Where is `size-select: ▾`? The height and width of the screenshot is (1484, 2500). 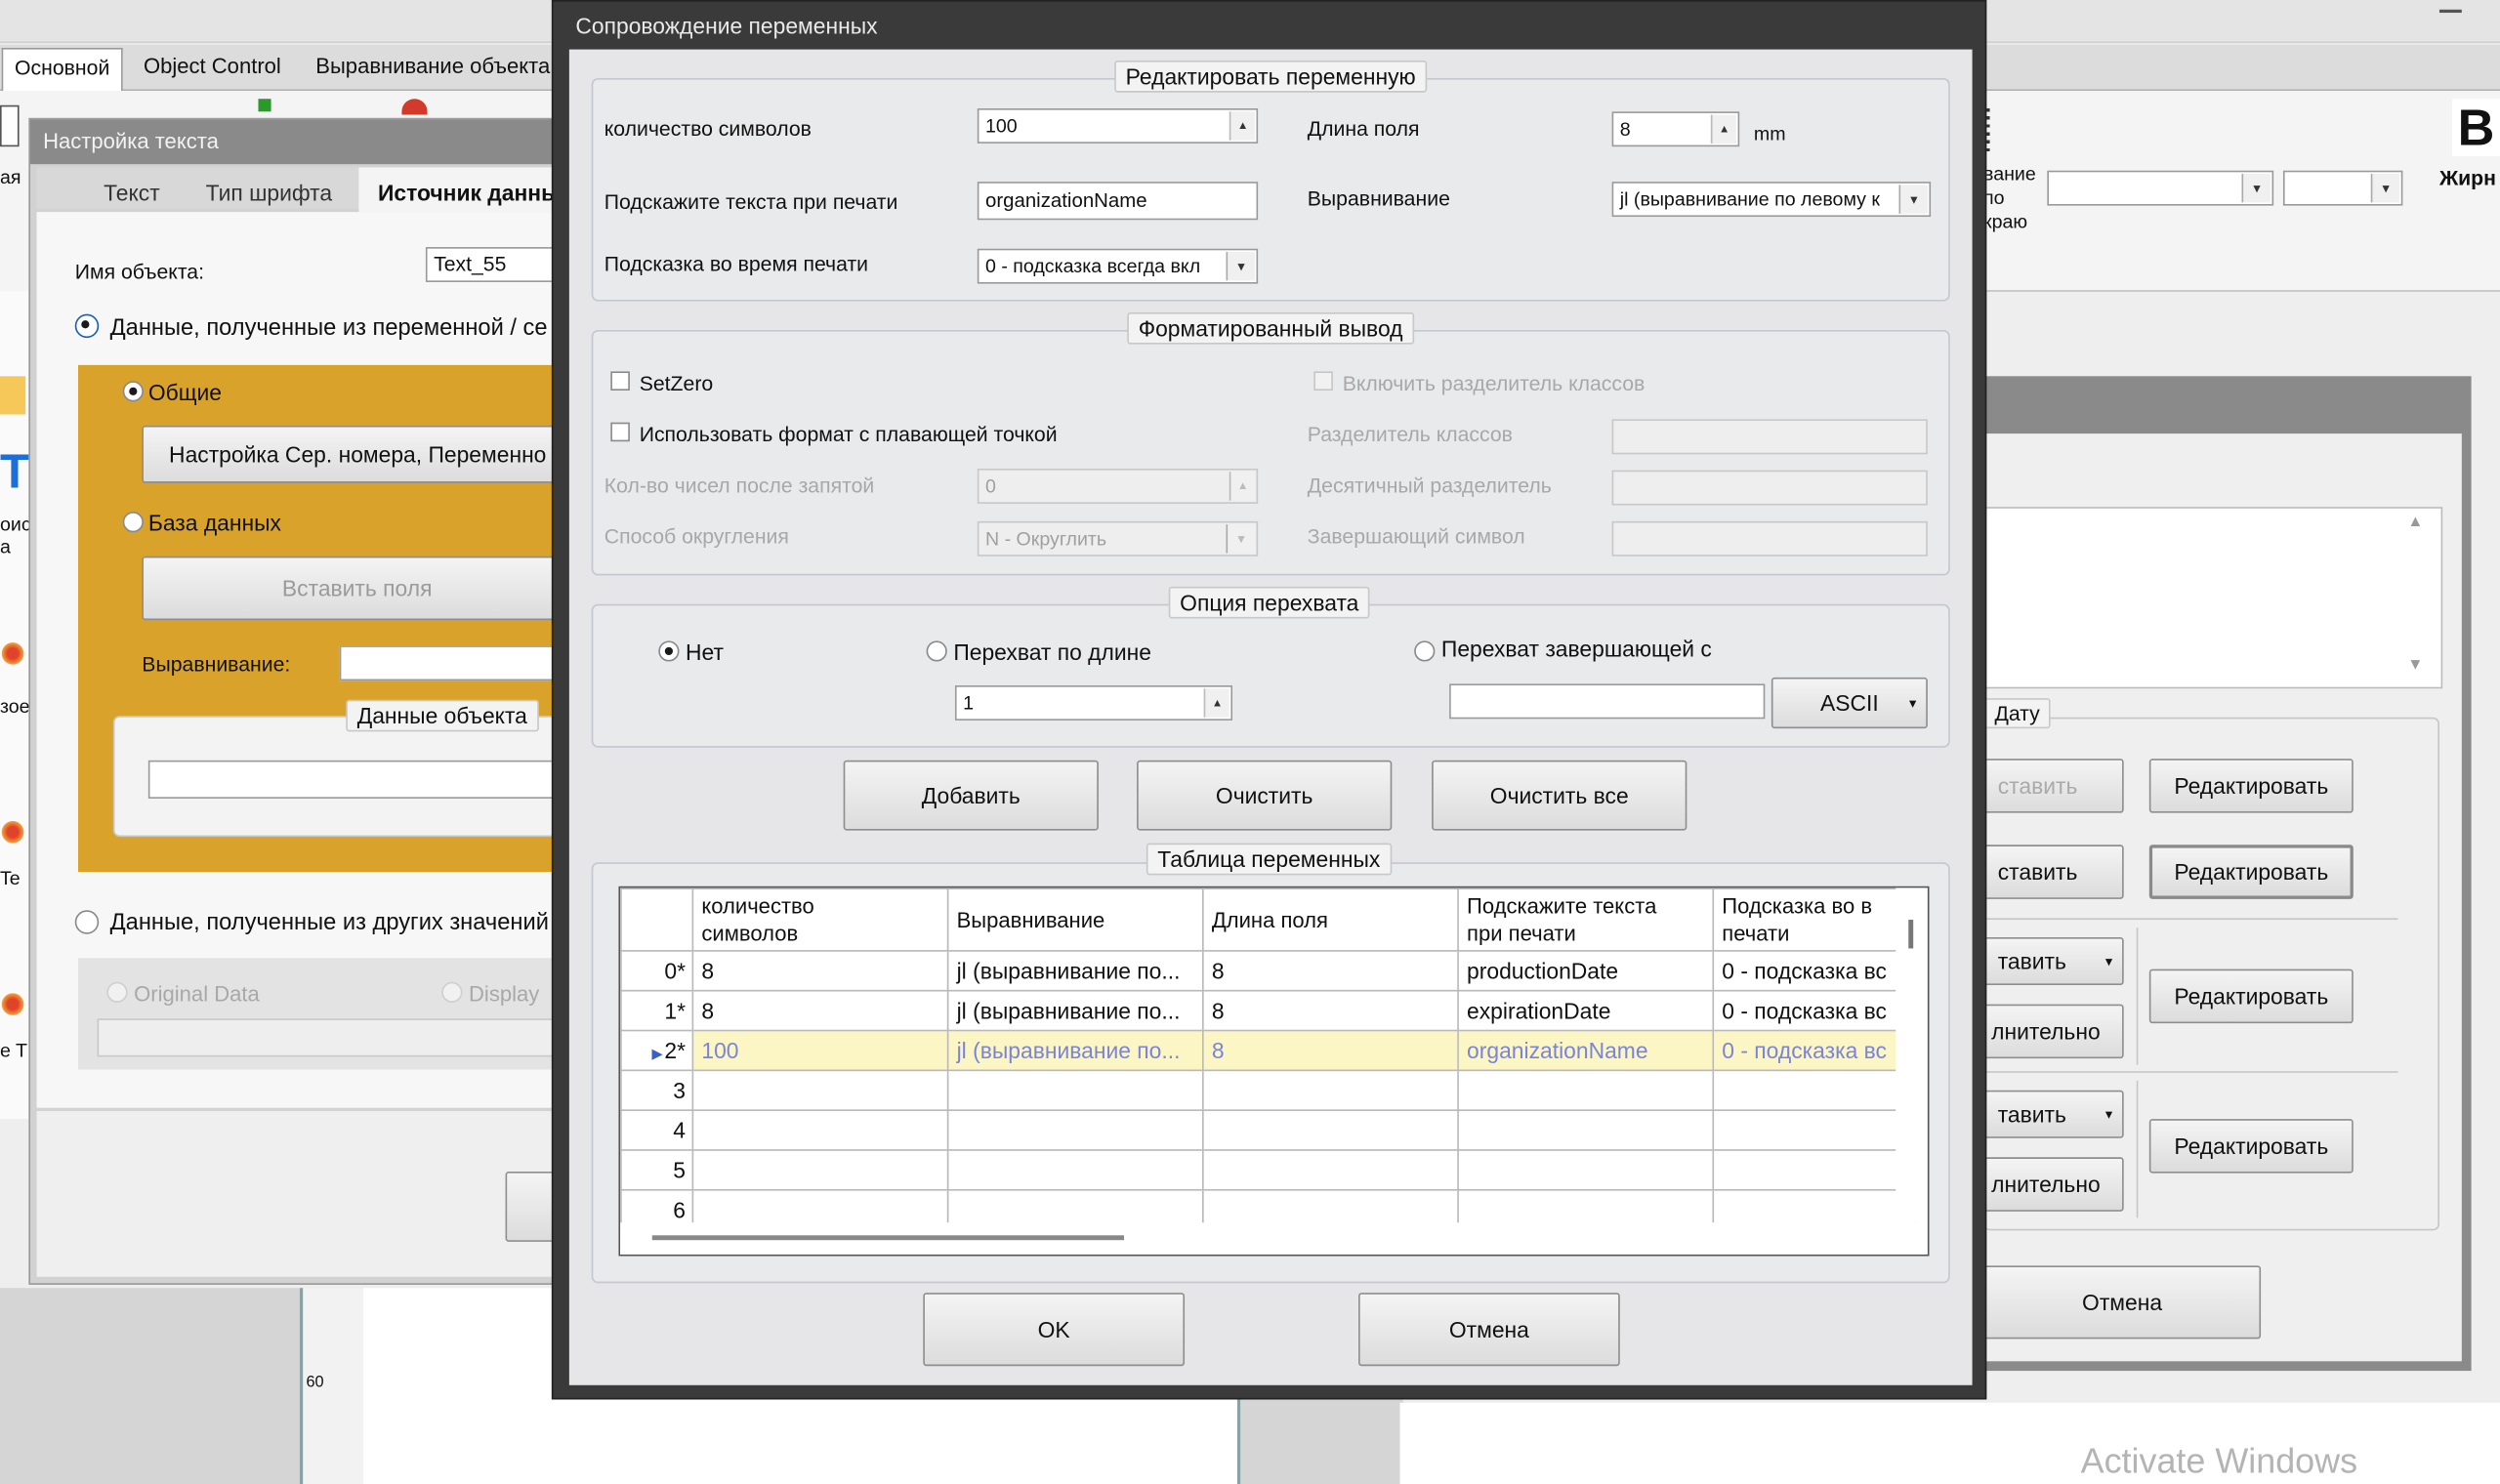
size-select: ▾ is located at coordinates (2343, 188).